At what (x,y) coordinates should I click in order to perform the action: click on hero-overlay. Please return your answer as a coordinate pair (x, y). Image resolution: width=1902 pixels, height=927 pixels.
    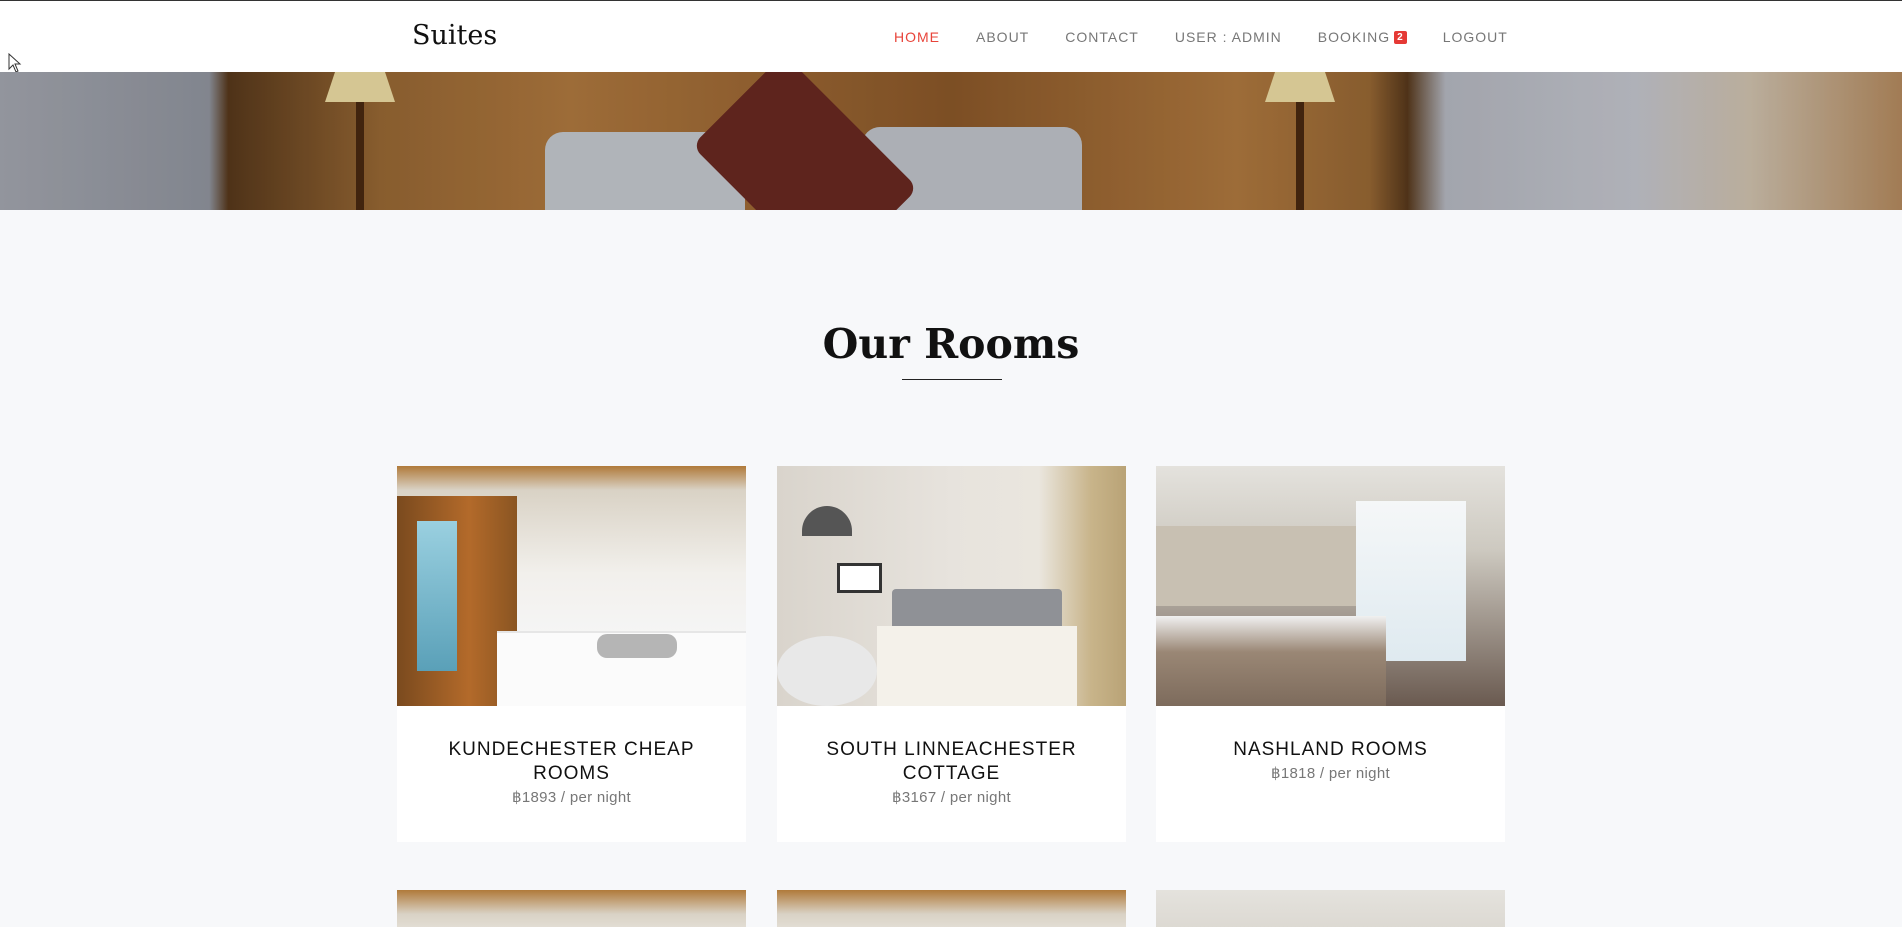
    Looking at the image, I should click on (951, 141).